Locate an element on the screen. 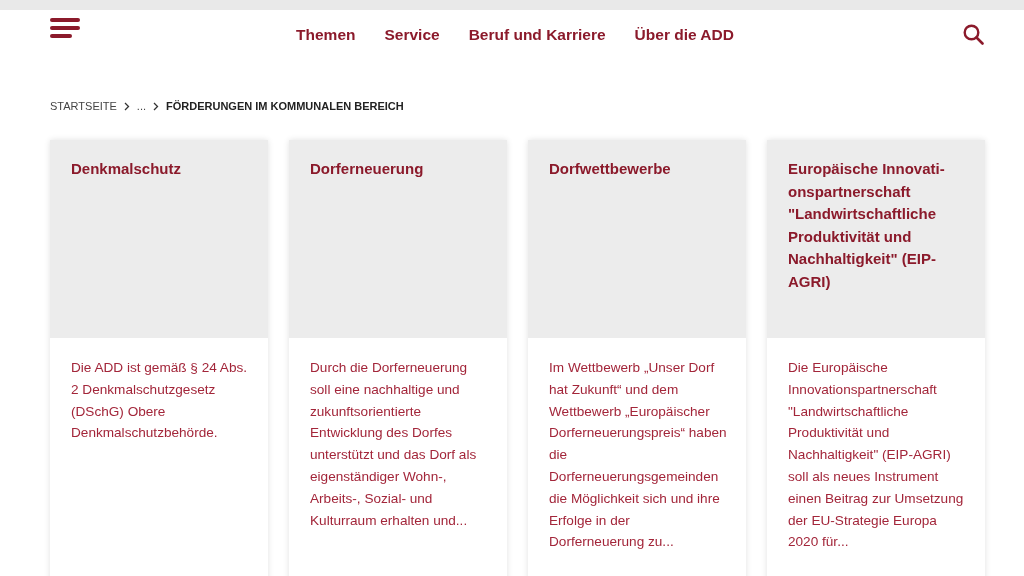 The height and width of the screenshot is (576, 1024). card-text: Die ADD ist gemäß § 24 Abs. 2 Denkmalschutzgesetz (DSchG) Obere Denkmalschutzbehörde. is located at coordinates (159, 401).